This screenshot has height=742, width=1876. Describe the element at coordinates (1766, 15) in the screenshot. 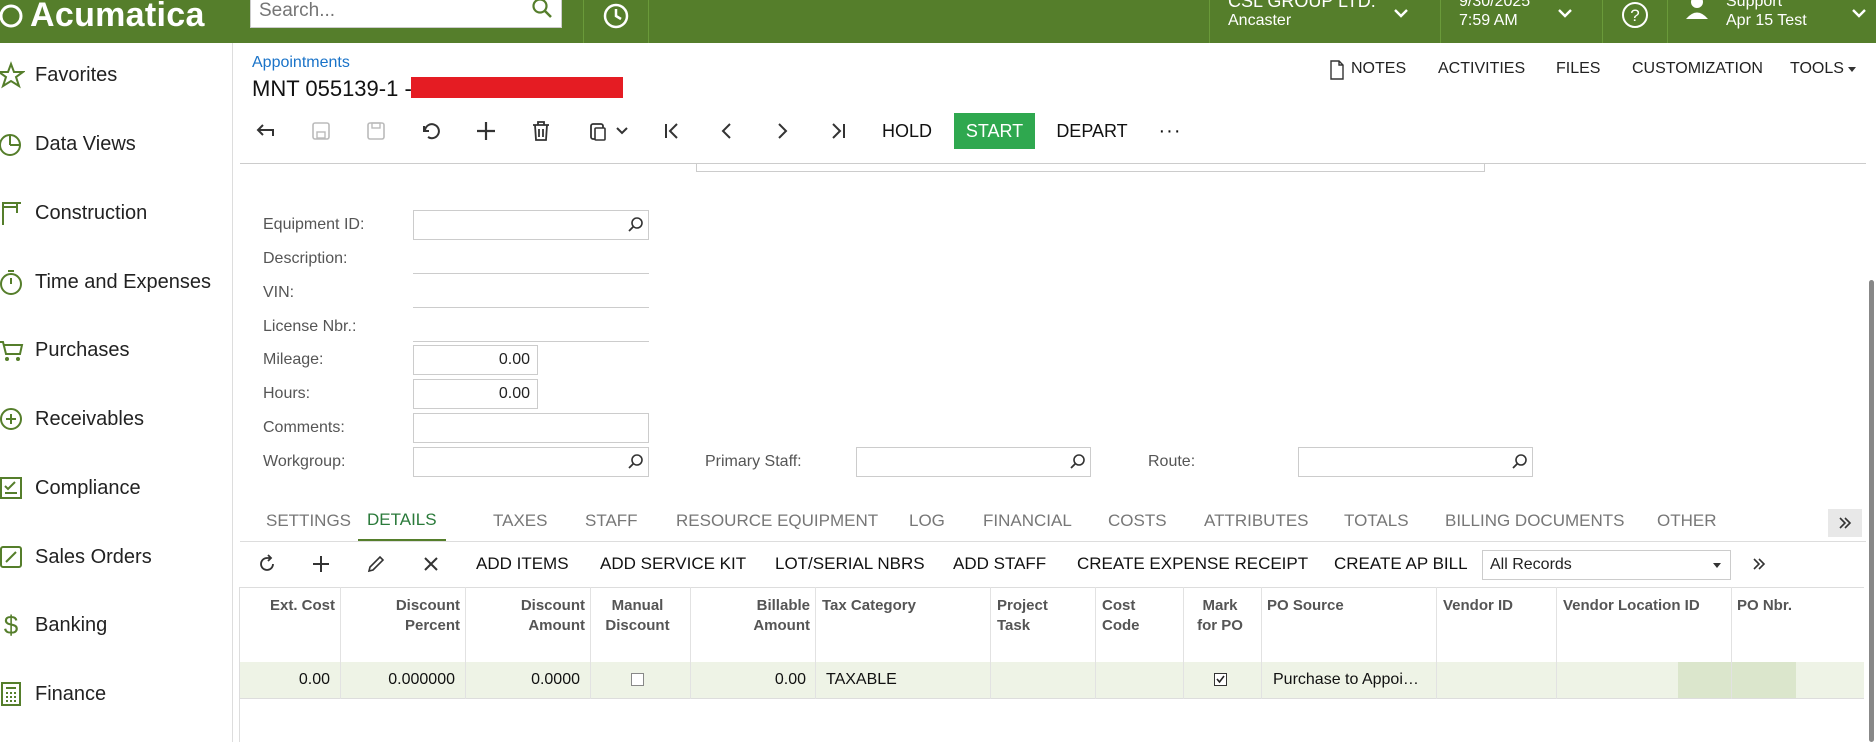

I see `user-menu: Support Apr 15 Test` at that location.